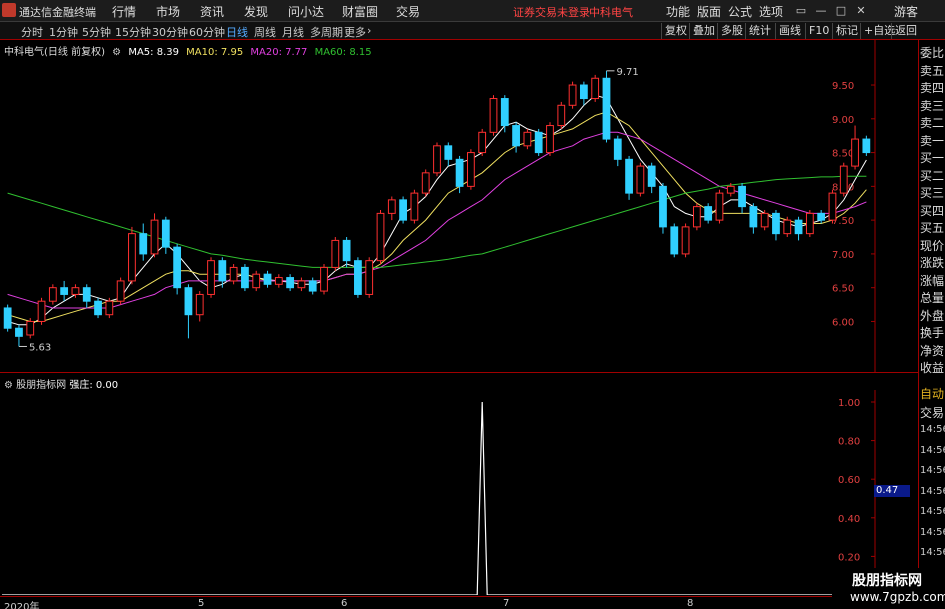 The height and width of the screenshot is (609, 945). Describe the element at coordinates (326, 32) in the screenshot. I see `period-multi: 多周期` at that location.